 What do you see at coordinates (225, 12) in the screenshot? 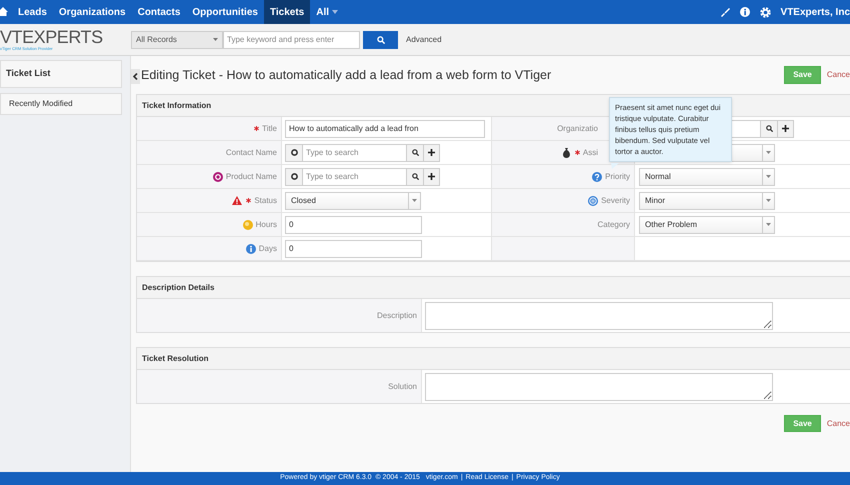
I see `nav-tab: Opportunities` at bounding box center [225, 12].